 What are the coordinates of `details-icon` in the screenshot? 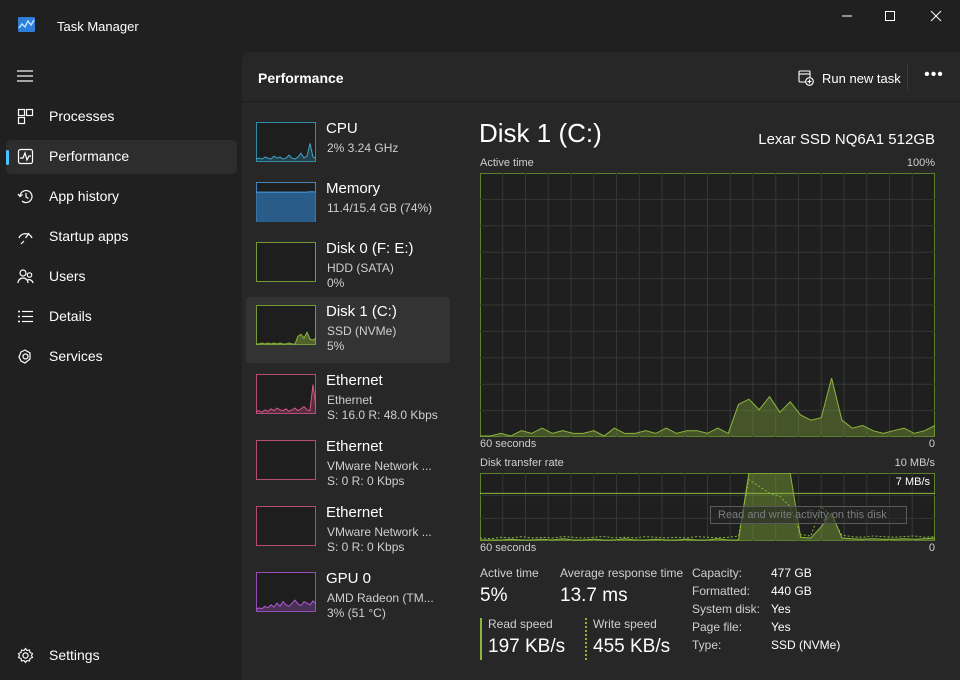 It's located at (25, 316).